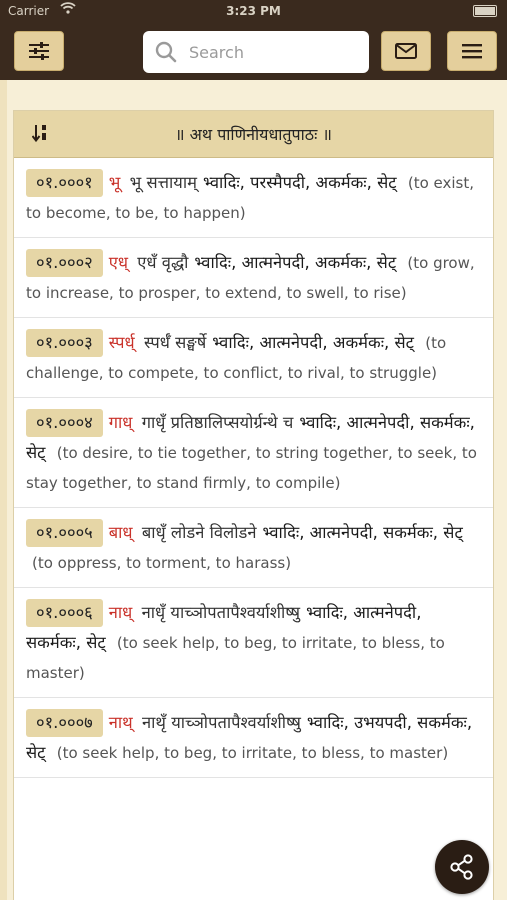  I want to click on status-bar: Carrier 3:23 PM, so click(253, 11).